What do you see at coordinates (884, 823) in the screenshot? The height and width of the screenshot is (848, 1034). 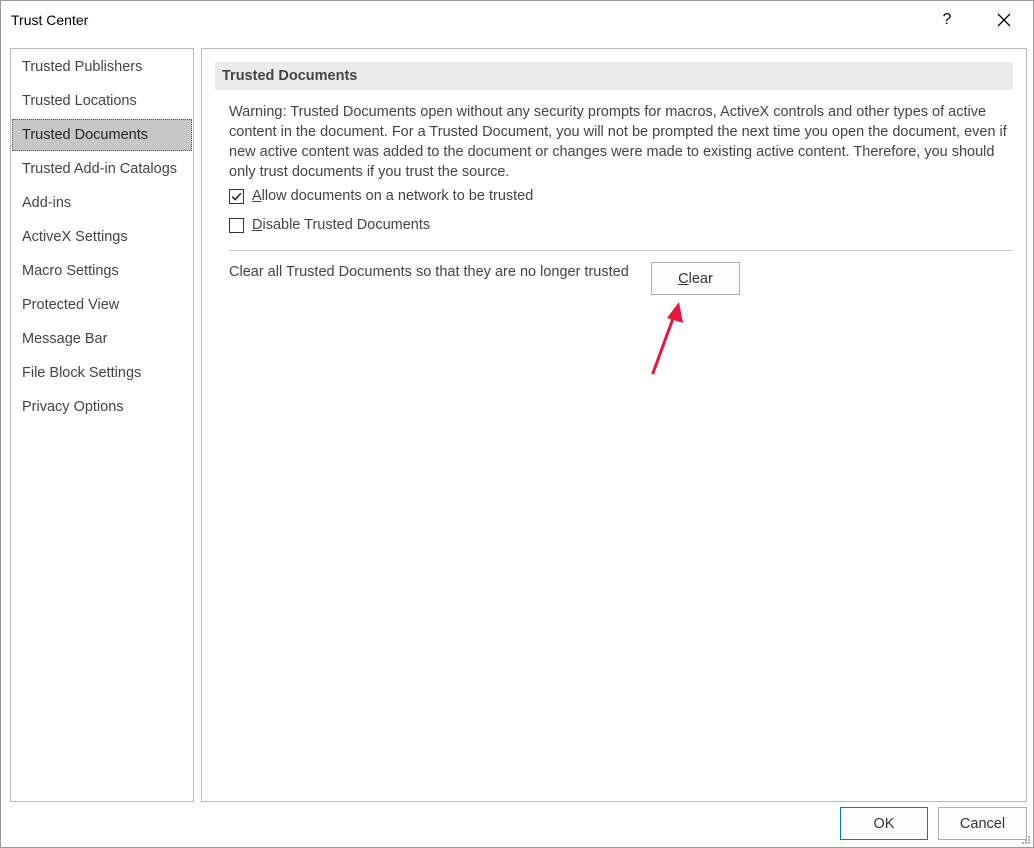 I see `ok-button: OK` at bounding box center [884, 823].